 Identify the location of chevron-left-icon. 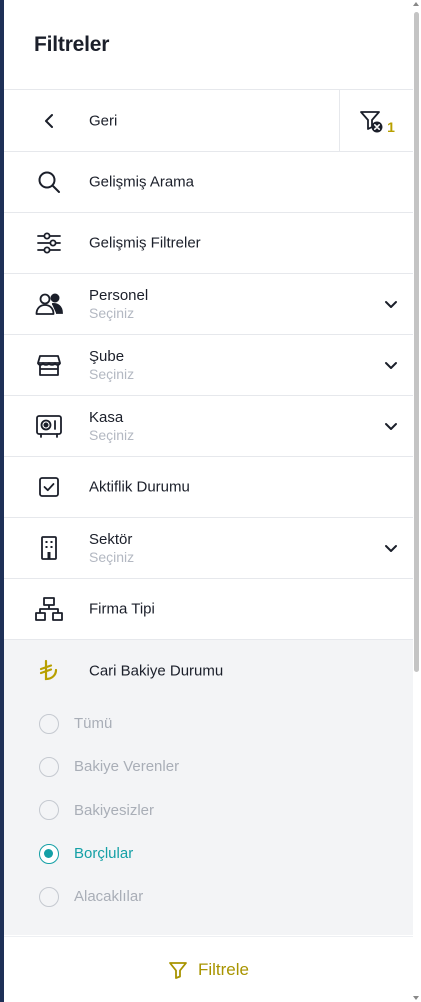
(49, 121).